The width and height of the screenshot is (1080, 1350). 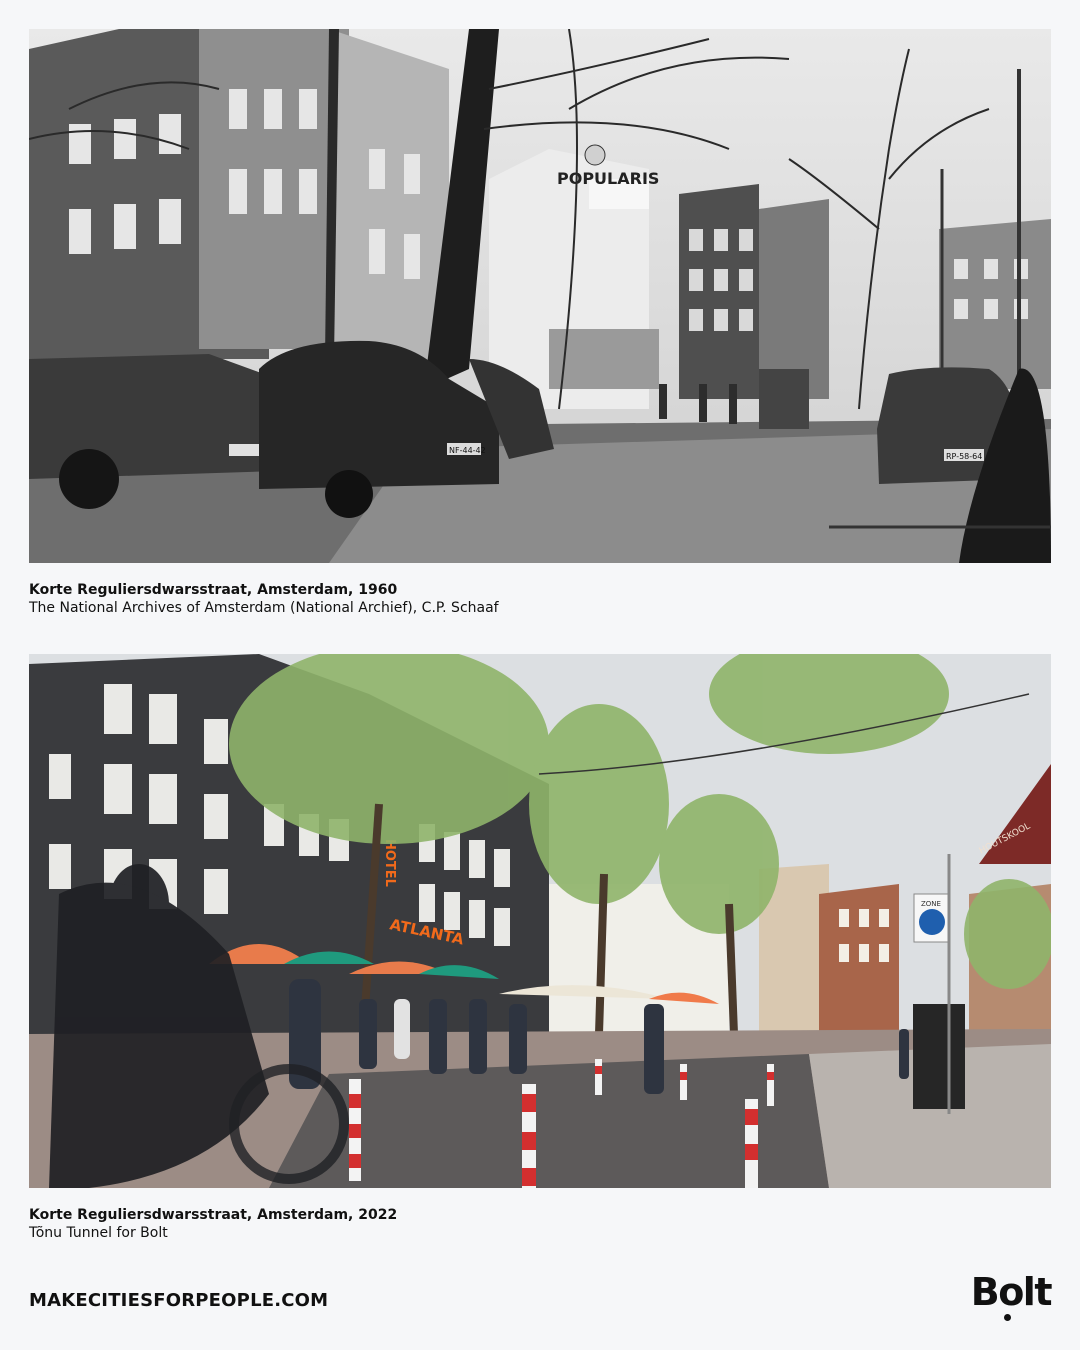 What do you see at coordinates (389, 863) in the screenshot?
I see `hotel-sign-vertical: HOTEL` at bounding box center [389, 863].